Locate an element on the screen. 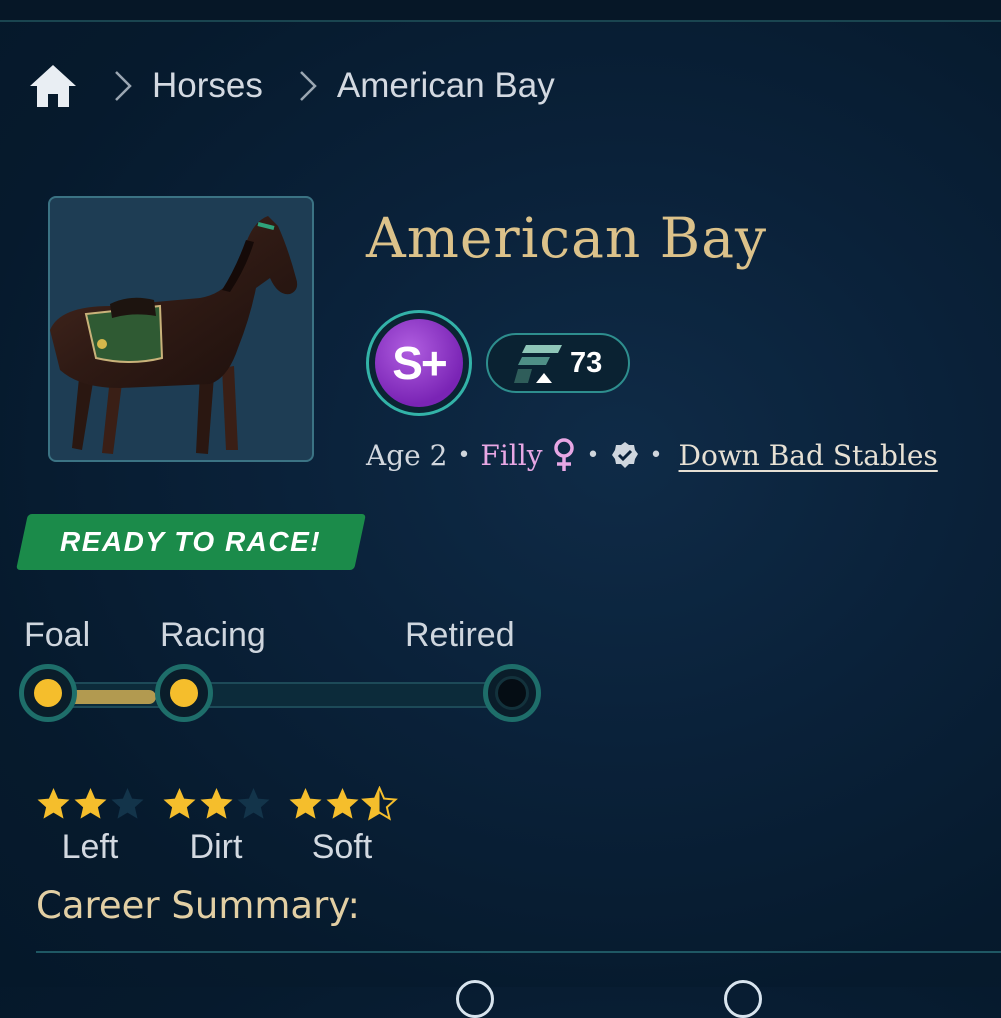 The height and width of the screenshot is (1018, 1001). stage-label-retired: Retired is located at coordinates (460, 635).